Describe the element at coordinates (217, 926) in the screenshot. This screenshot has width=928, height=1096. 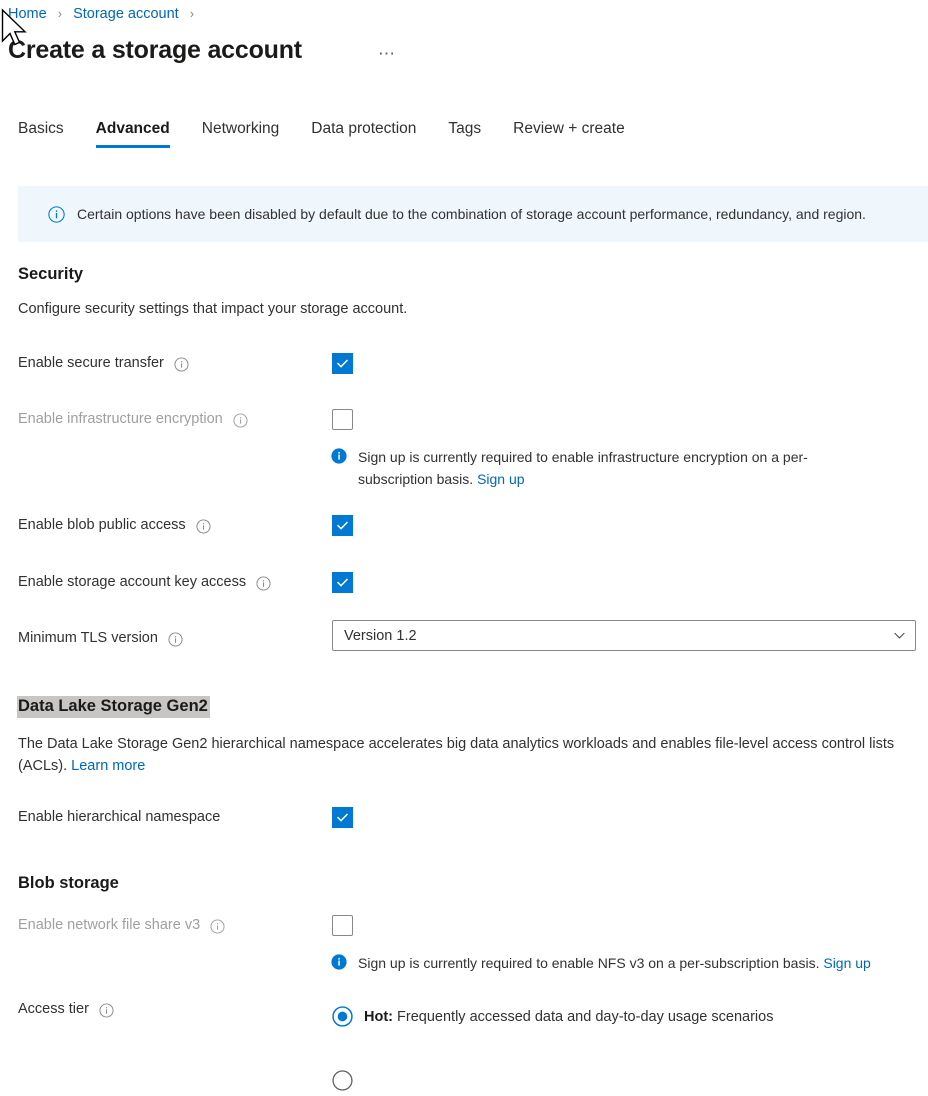
I see `info-icon-network-file-share-v3` at that location.